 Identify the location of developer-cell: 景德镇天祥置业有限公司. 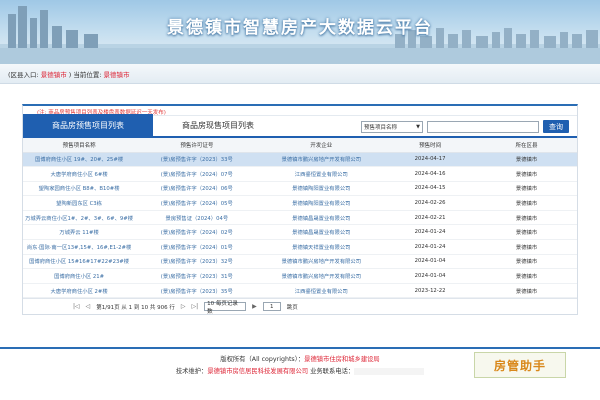
(321, 247).